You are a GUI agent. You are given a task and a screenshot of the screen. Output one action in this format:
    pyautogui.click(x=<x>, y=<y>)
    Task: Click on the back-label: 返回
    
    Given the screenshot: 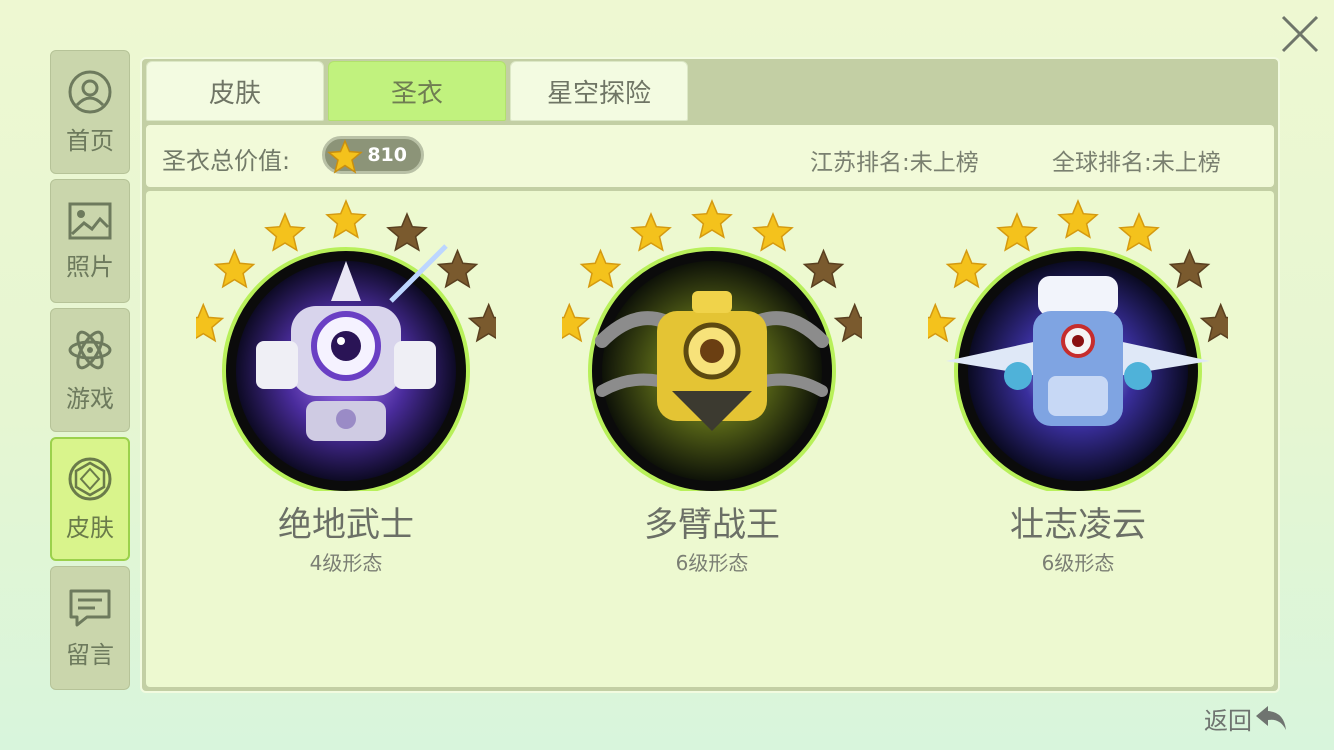 What is the action you would take?
    pyautogui.click(x=1228, y=720)
    